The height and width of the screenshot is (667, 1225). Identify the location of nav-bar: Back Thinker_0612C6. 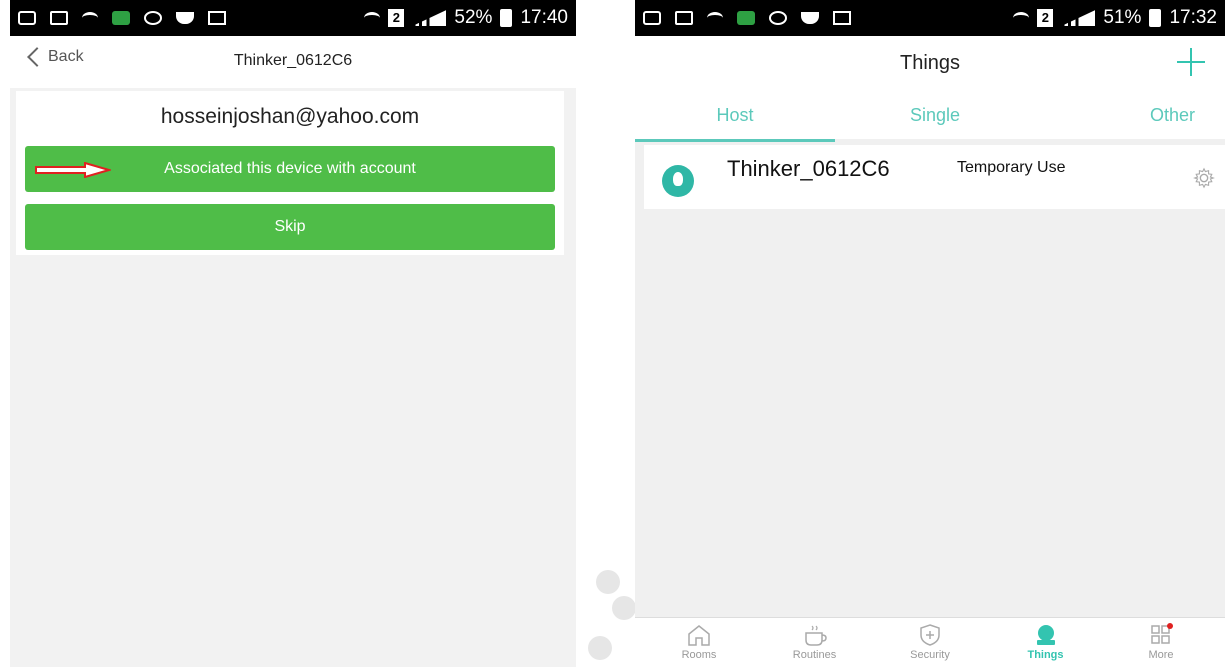
(293, 62).